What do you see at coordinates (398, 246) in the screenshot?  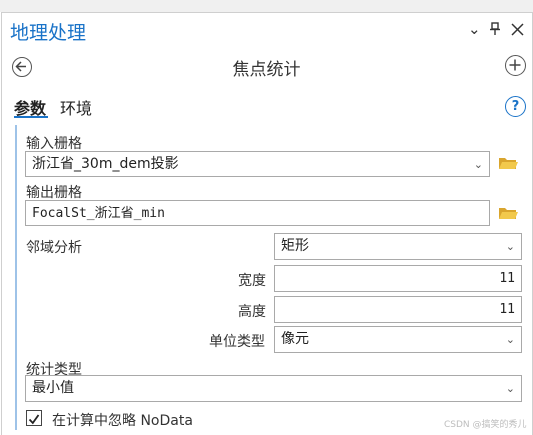 I see `neighborhood-select: 矩形 ⌄` at bounding box center [398, 246].